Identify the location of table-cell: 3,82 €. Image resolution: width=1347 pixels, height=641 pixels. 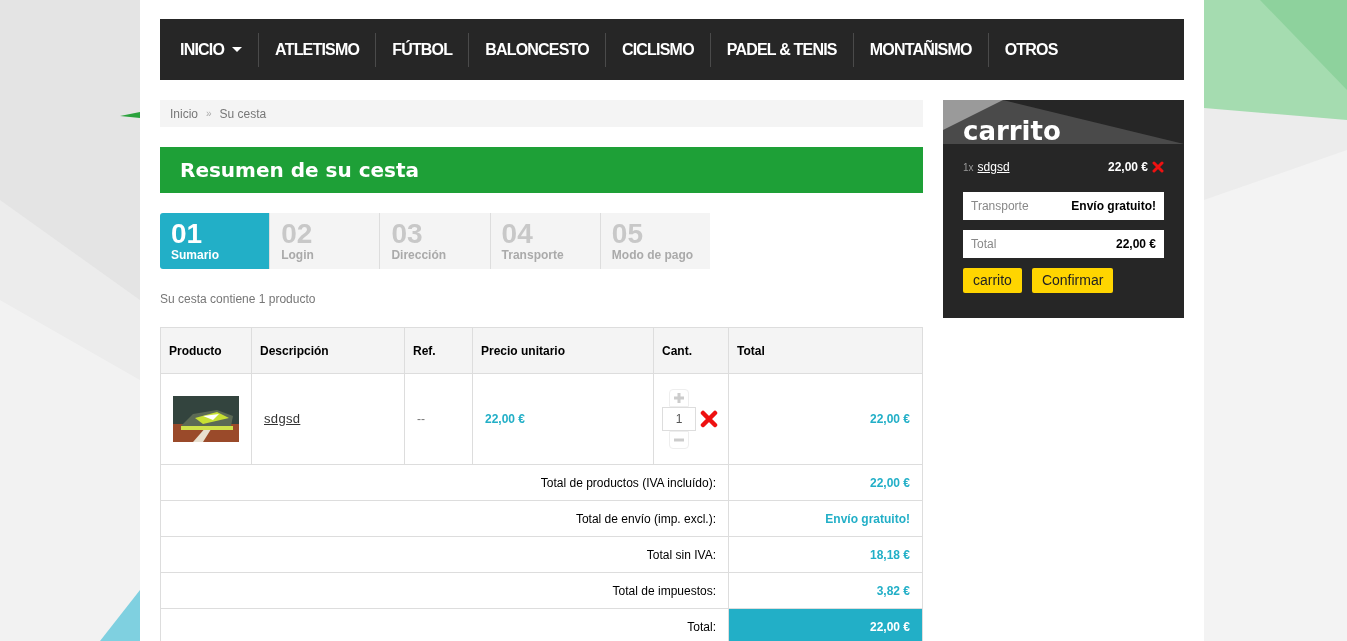
(825, 590).